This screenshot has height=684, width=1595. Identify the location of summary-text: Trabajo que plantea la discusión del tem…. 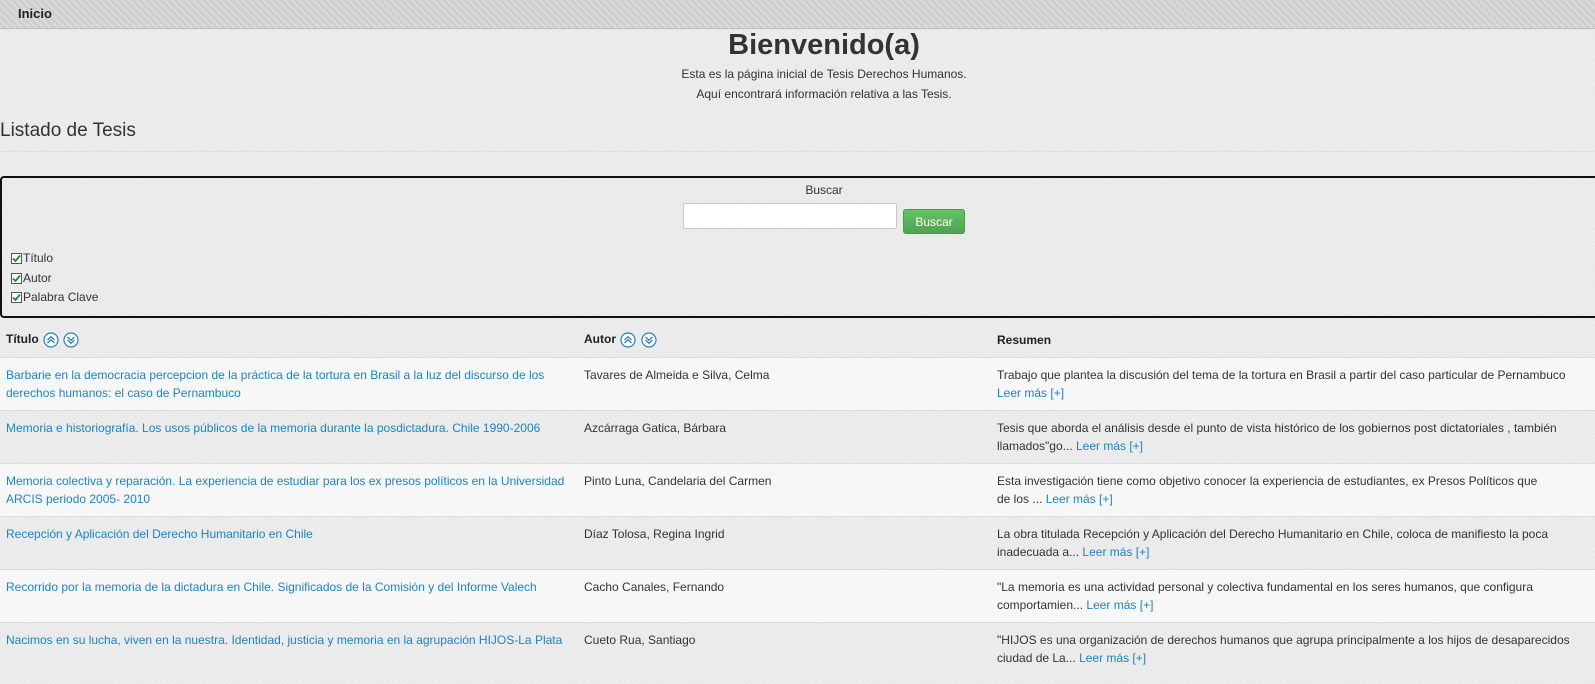
(1281, 375).